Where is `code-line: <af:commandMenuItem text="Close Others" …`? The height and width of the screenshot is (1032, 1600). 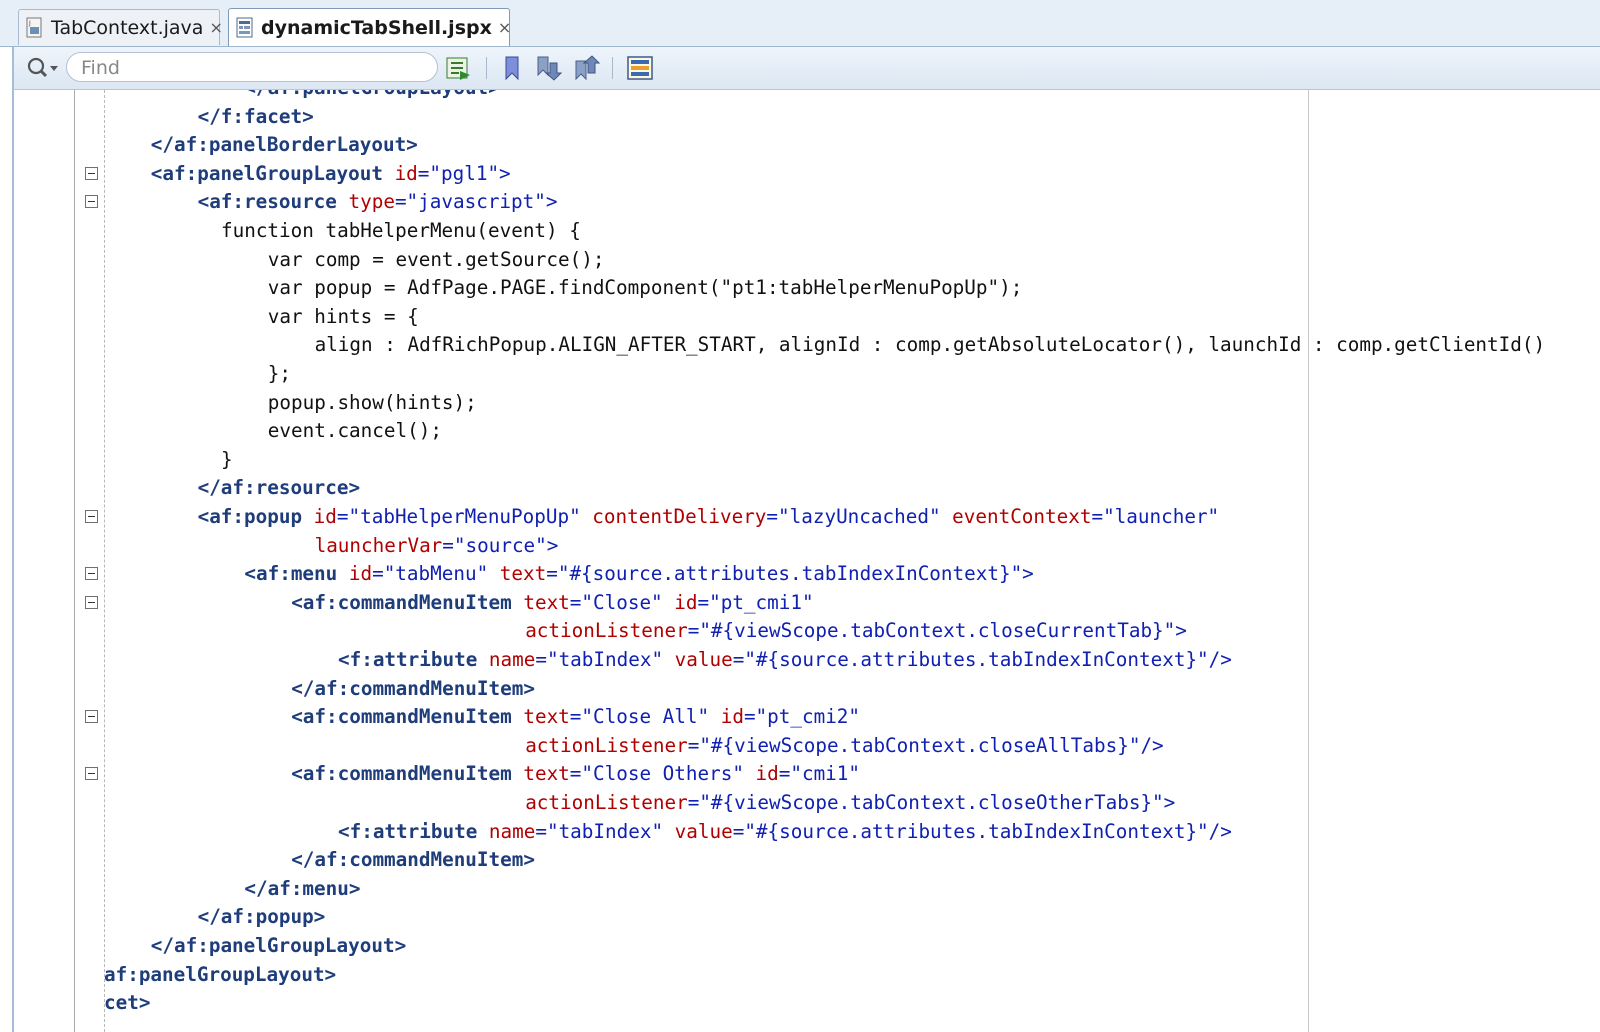
code-line: <af:commandMenuItem text="Close Others" … is located at coordinates (575, 773).